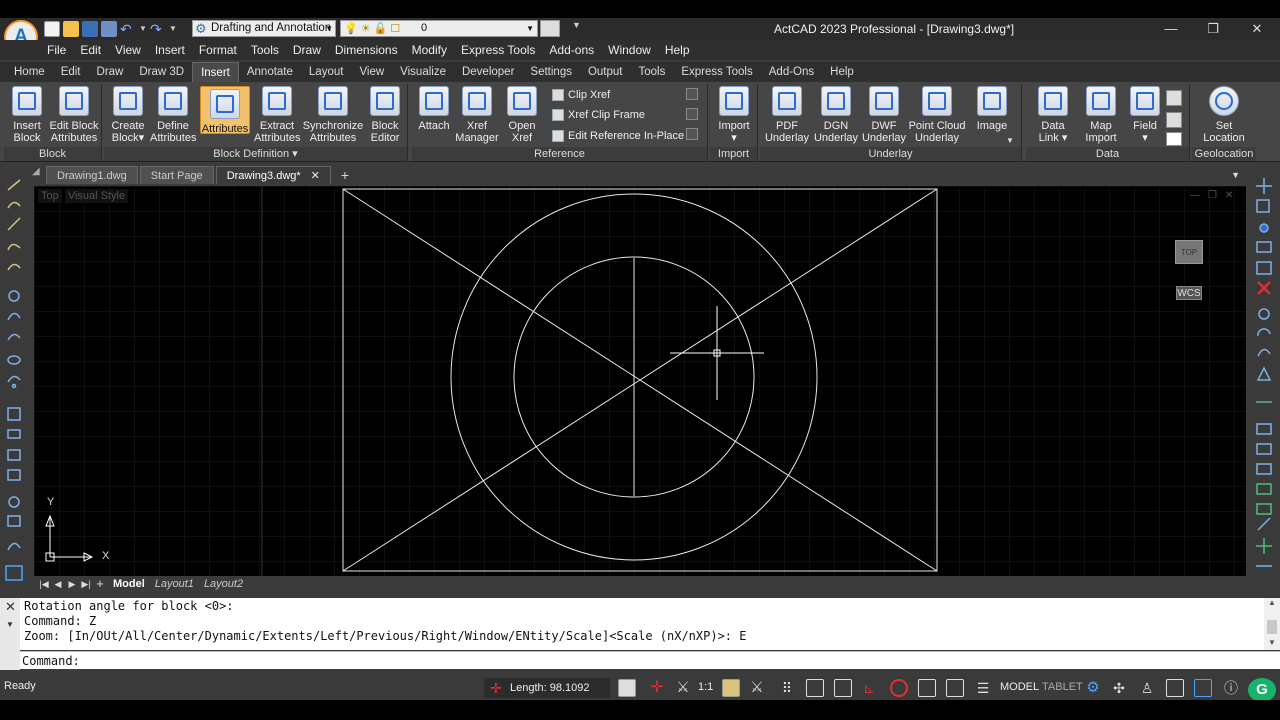 The height and width of the screenshot is (720, 1280). I want to click on set-location-button: Set Location, so click(1224, 115).